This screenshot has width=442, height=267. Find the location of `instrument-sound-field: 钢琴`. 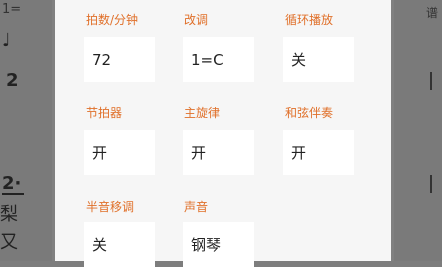

instrument-sound-field: 钢琴 is located at coordinates (218, 244).